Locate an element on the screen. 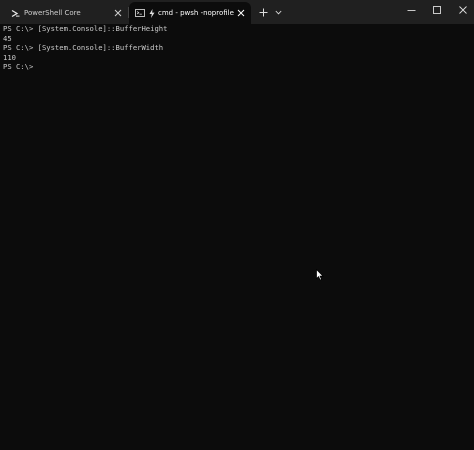 This screenshot has width=474, height=450. powershell-icon is located at coordinates (15, 13).